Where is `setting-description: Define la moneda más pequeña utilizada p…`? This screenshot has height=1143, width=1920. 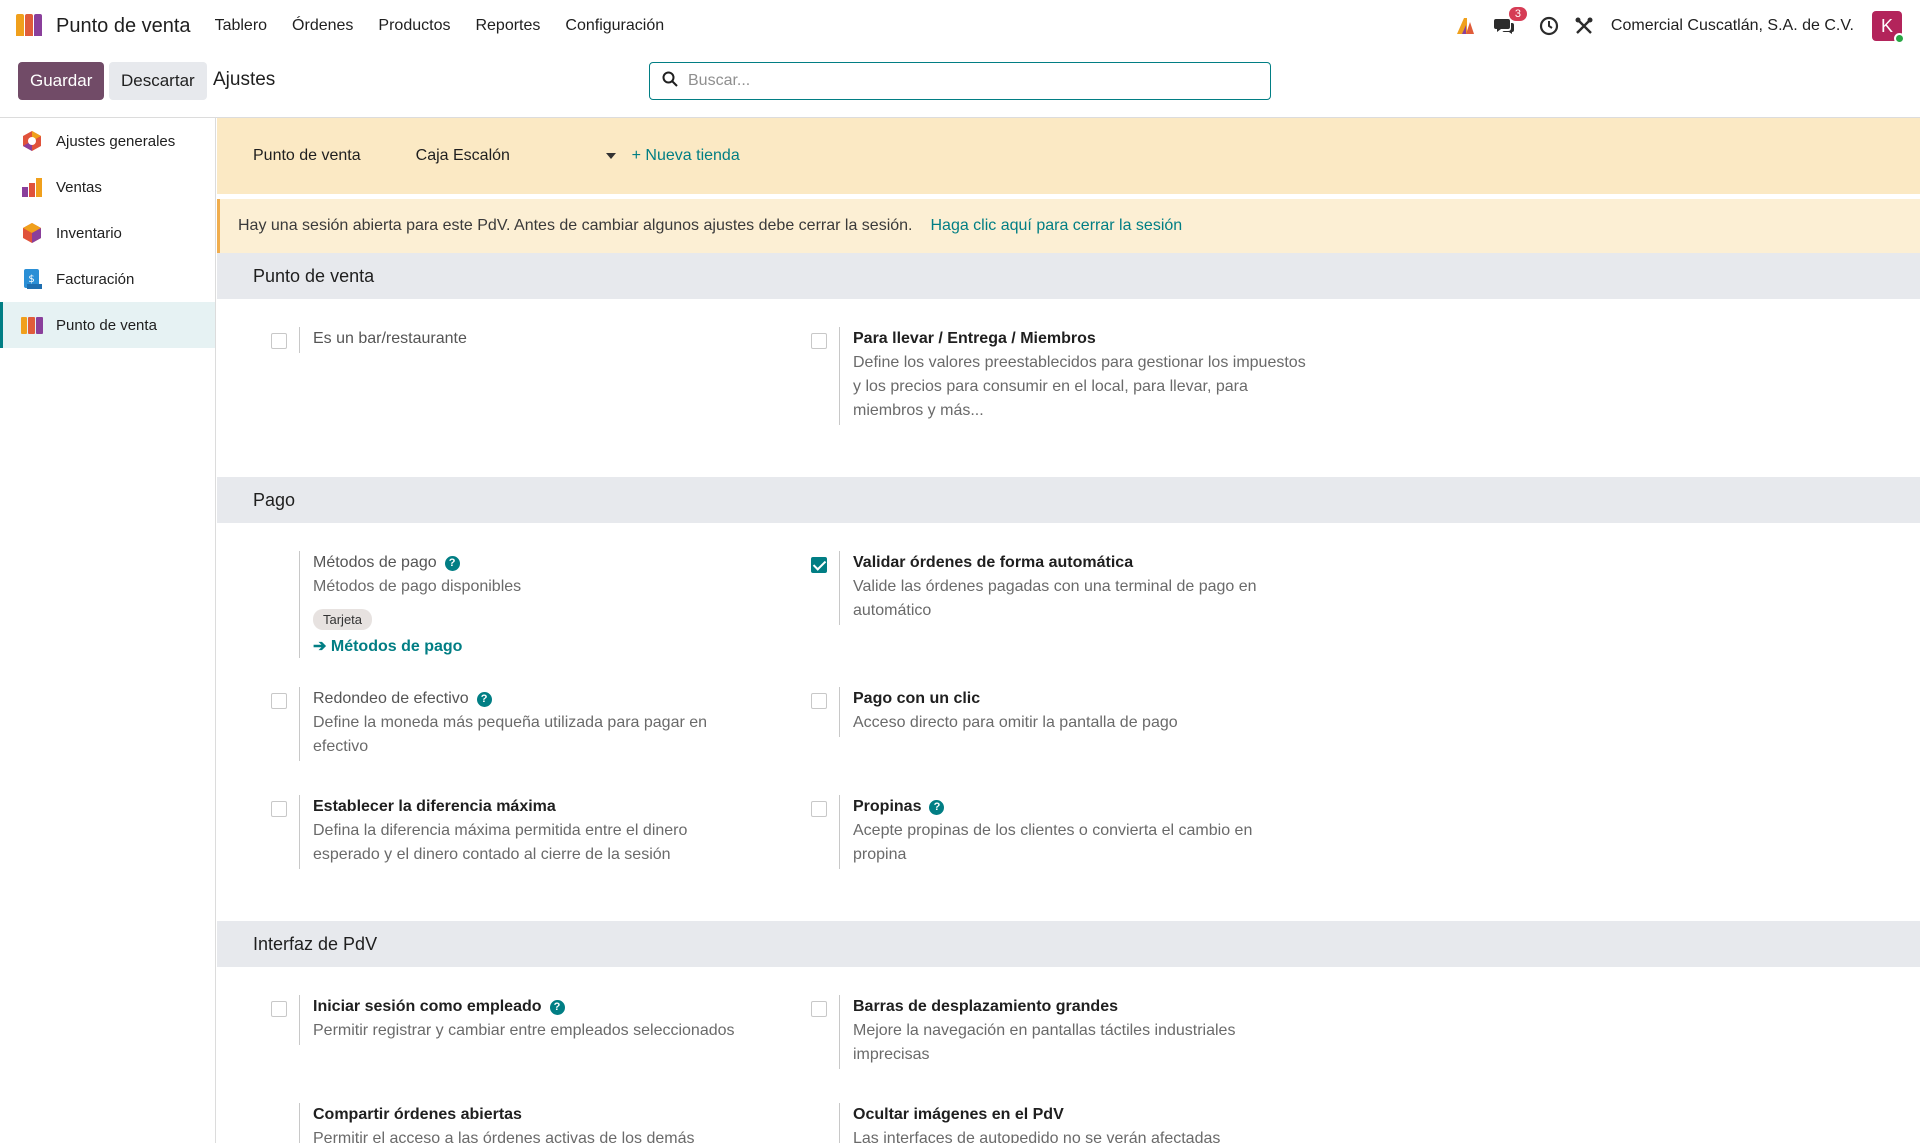 setting-description: Define la moneda más pequeña utilizada p… is located at coordinates (510, 734).